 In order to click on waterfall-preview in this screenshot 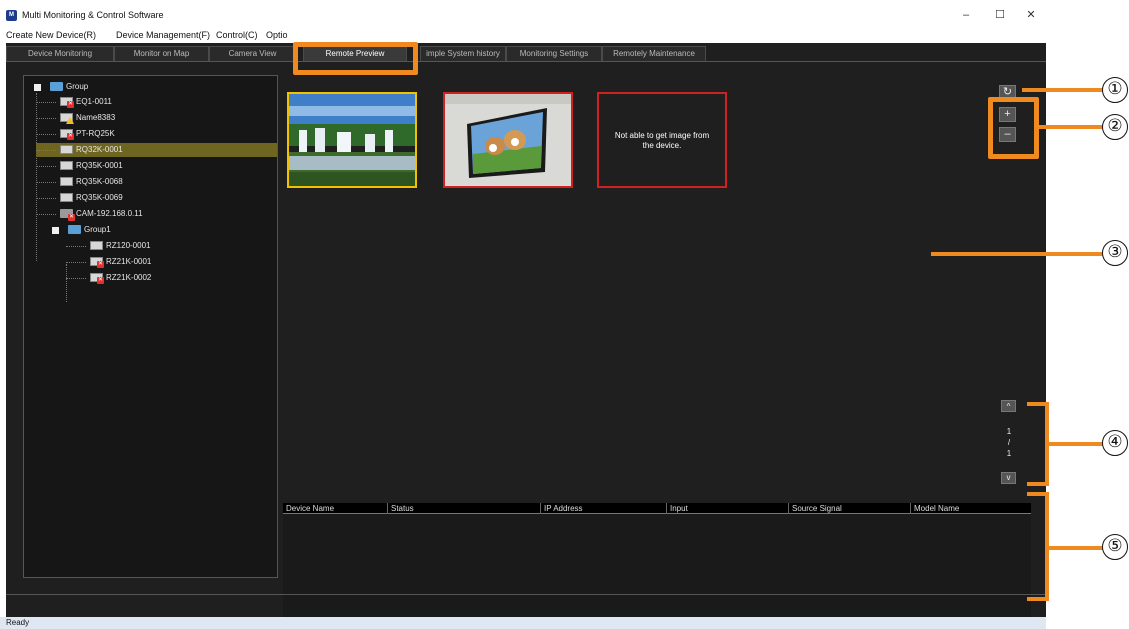, I will do `click(352, 140)`.